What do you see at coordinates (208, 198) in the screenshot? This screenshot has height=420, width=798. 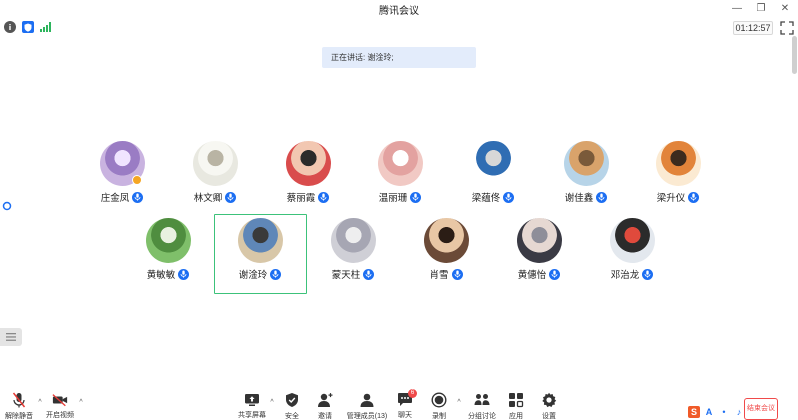 I see `participant-name: 林文卿` at bounding box center [208, 198].